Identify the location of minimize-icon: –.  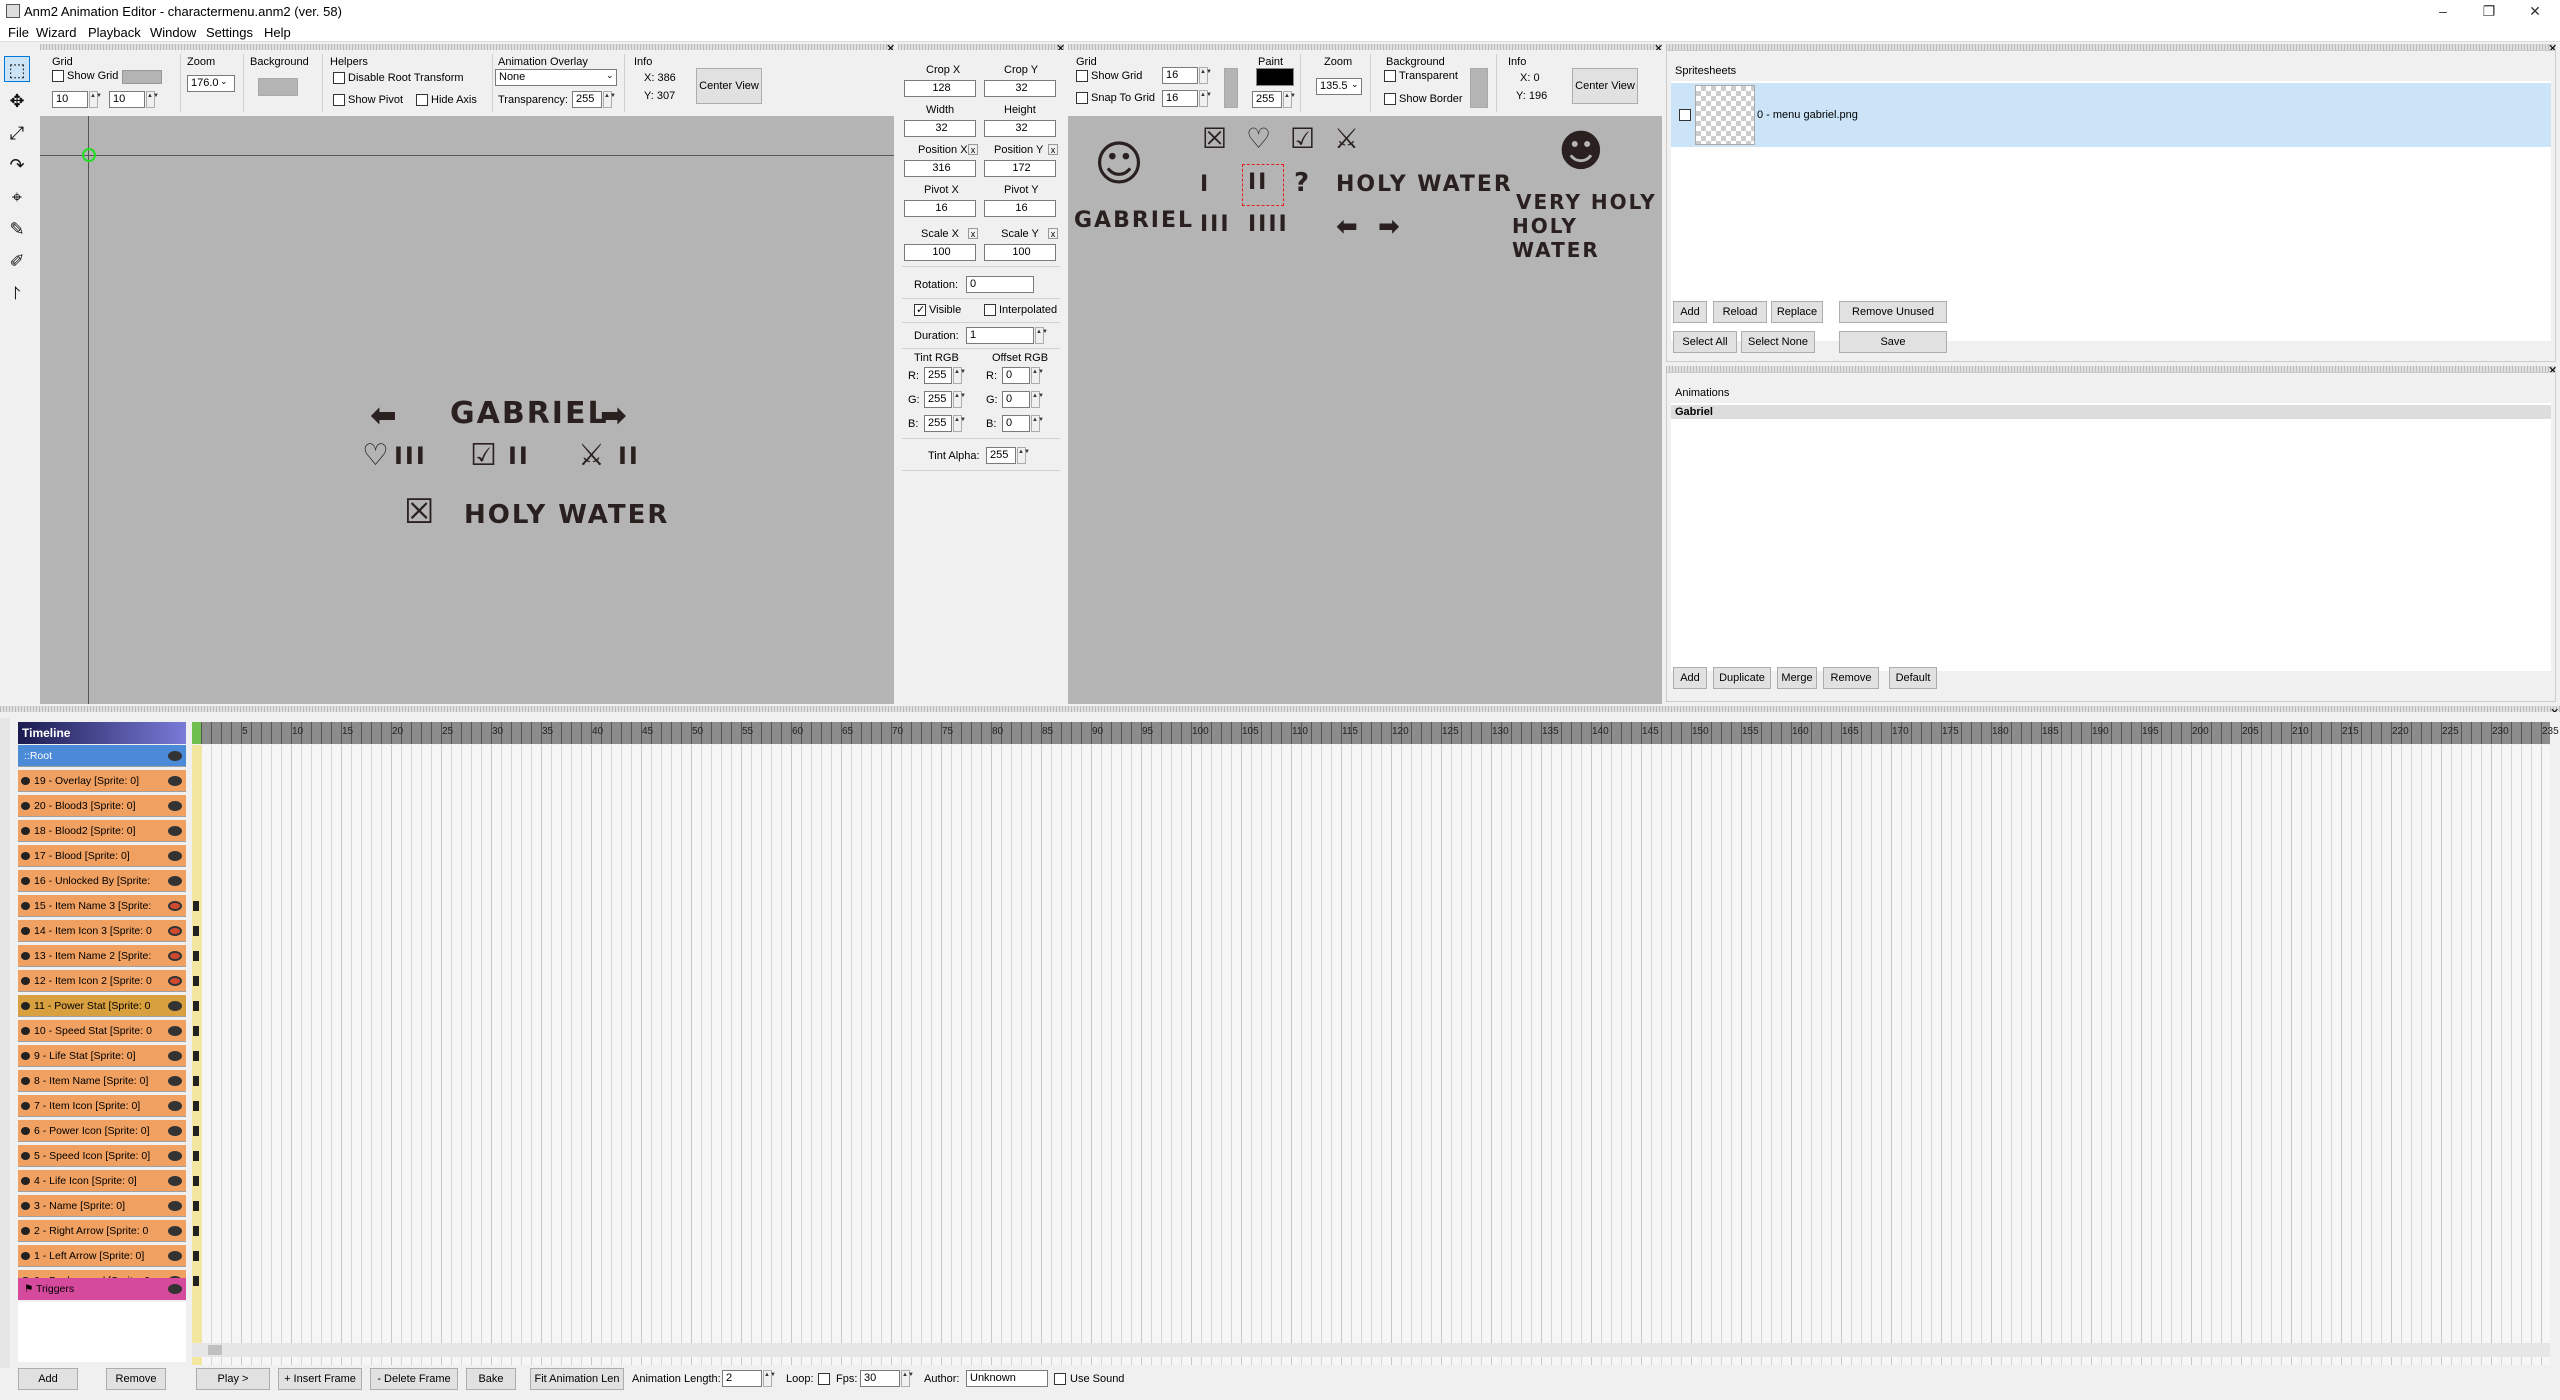
(2443, 11).